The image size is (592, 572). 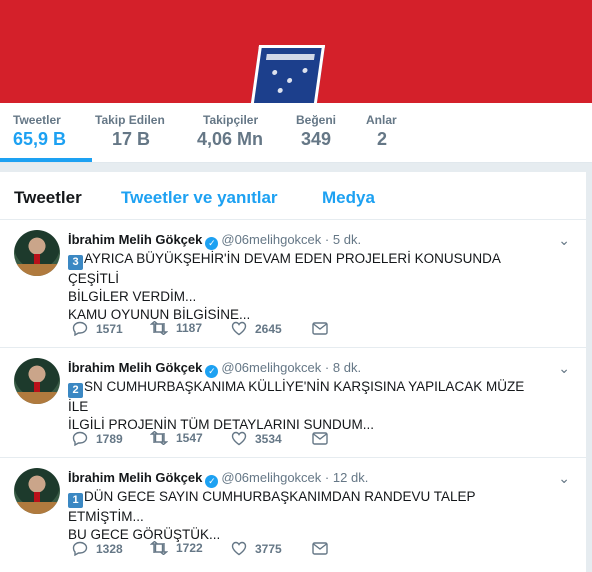 I want to click on tab-tweets: Tweetler, so click(x=48, y=198).